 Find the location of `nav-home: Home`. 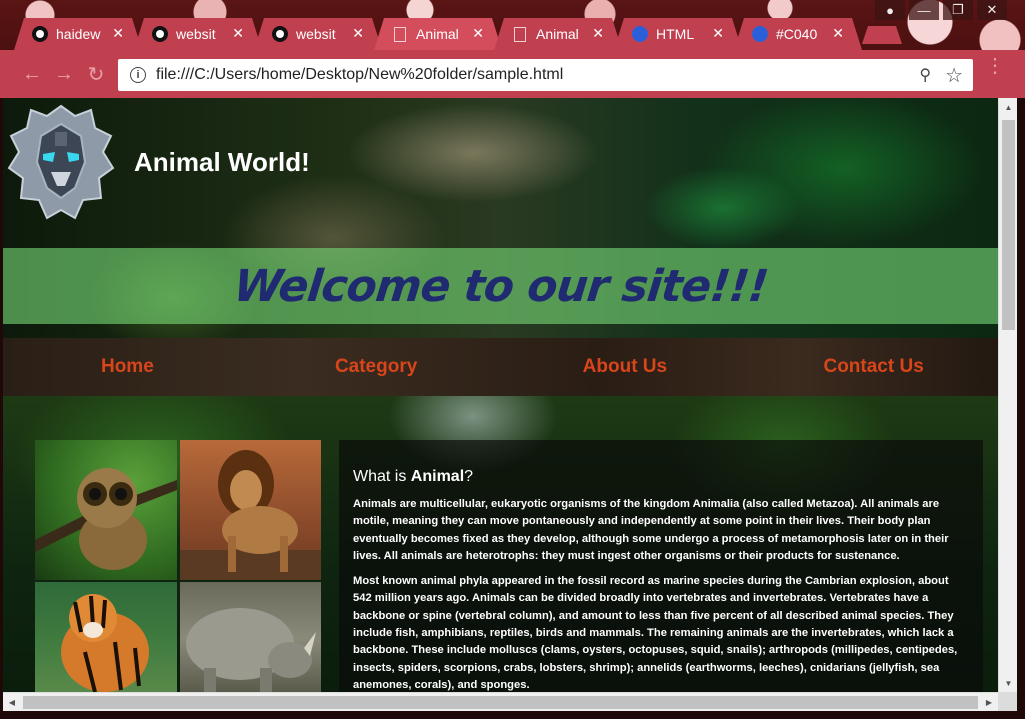

nav-home: Home is located at coordinates (127, 367).